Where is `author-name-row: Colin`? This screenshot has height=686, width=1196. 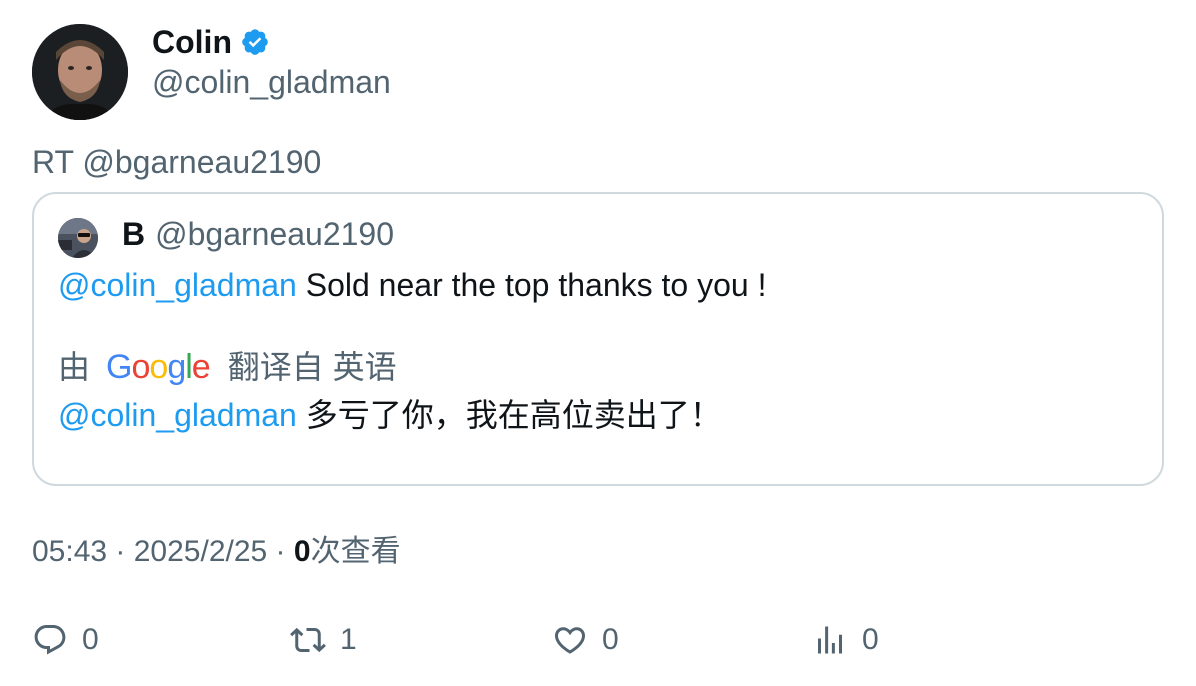
author-name-row: Colin is located at coordinates (211, 42).